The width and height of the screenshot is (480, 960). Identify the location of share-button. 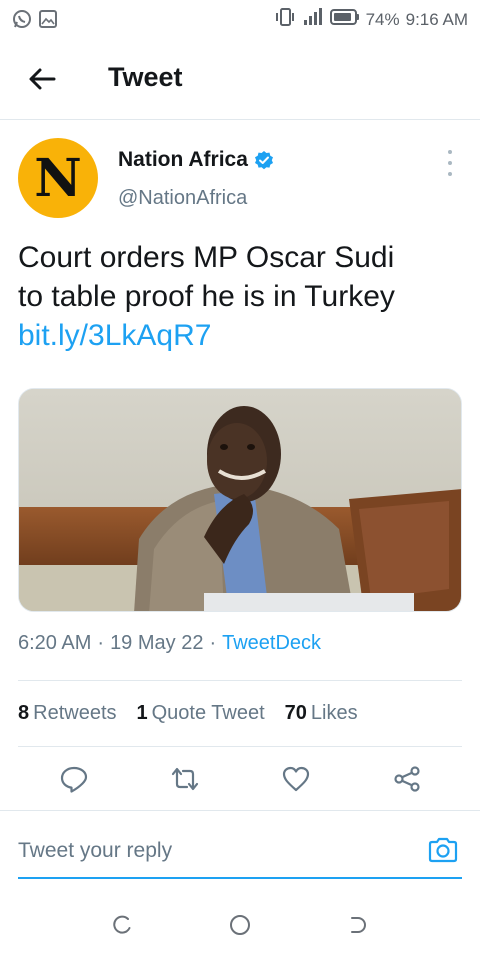
(407, 779).